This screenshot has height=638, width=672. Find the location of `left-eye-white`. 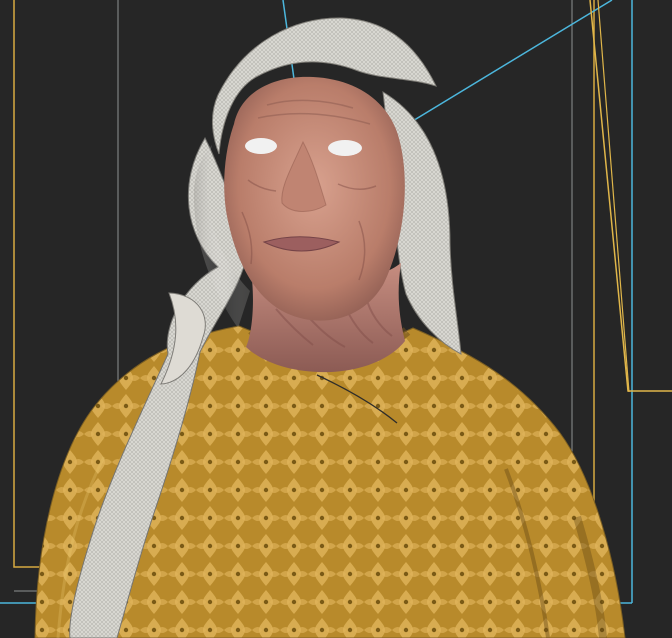

left-eye-white is located at coordinates (261, 146).